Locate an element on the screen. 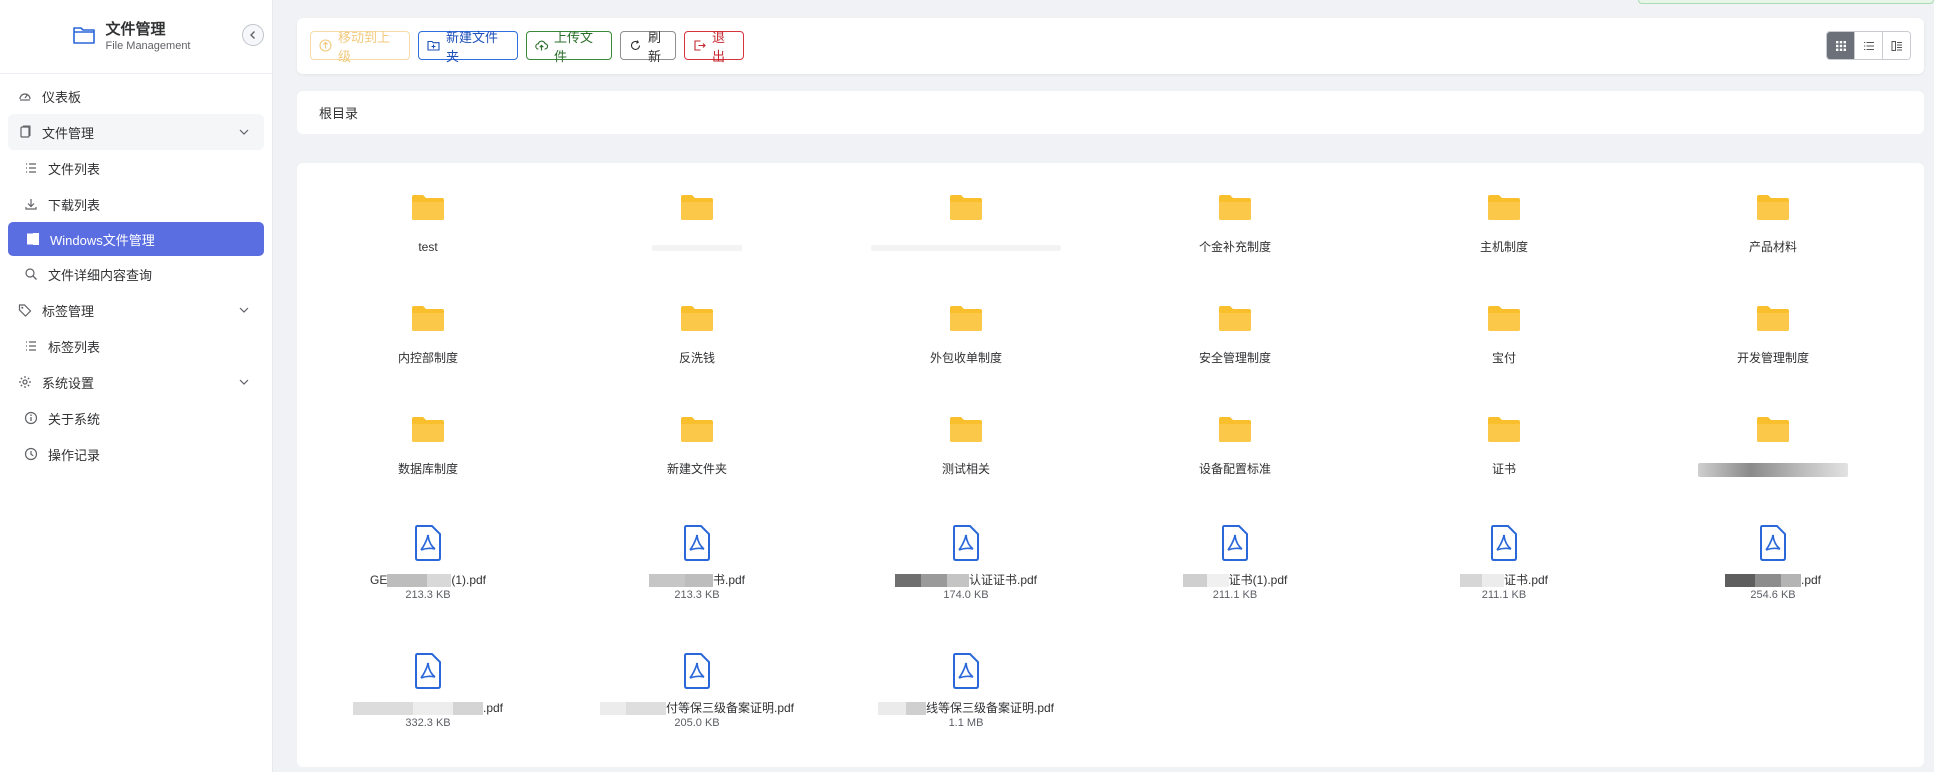 The height and width of the screenshot is (772, 1934). file-name: 线等保三级备案证明.pdf is located at coordinates (966, 708).